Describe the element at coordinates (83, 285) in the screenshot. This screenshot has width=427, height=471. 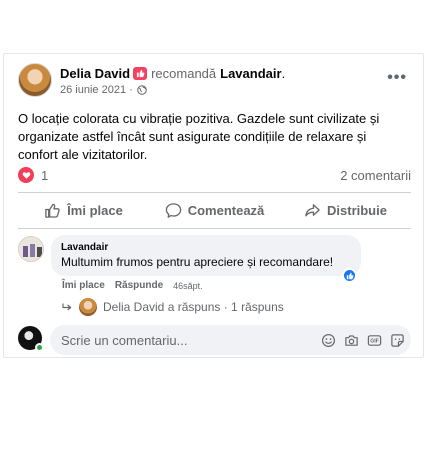
I see `comment-like-button: Îmi place` at that location.